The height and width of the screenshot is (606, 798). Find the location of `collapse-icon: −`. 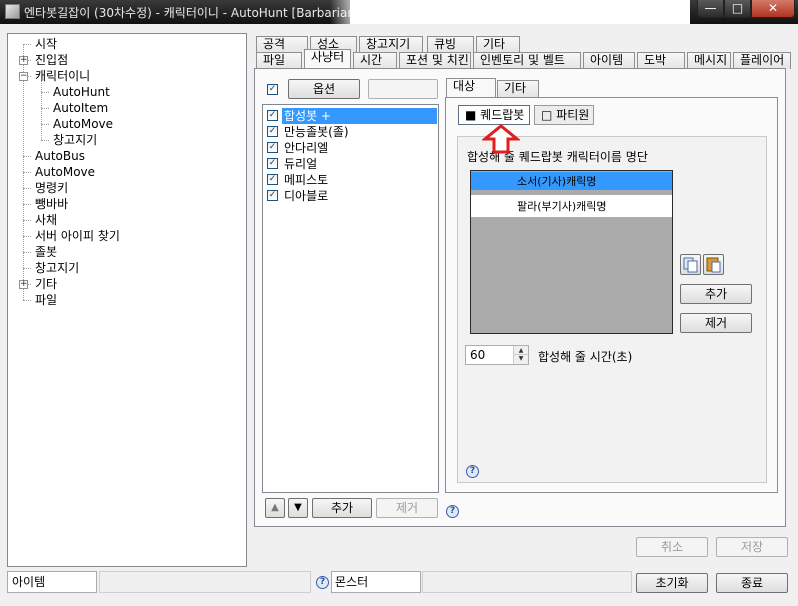

collapse-icon: − is located at coordinates (23, 76).